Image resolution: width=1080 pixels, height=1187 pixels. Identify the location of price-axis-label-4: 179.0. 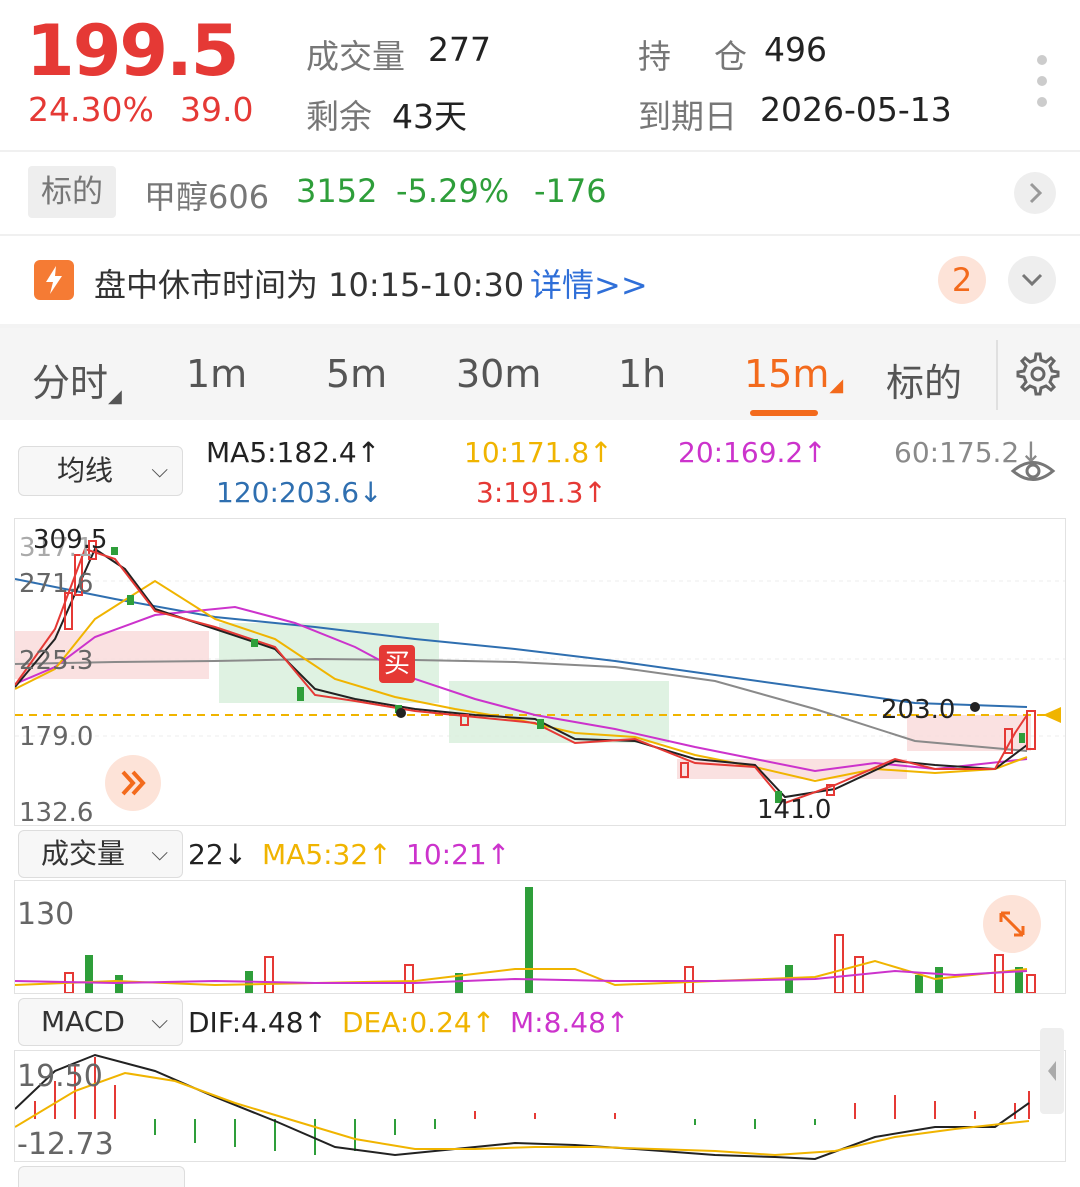
(56, 737).